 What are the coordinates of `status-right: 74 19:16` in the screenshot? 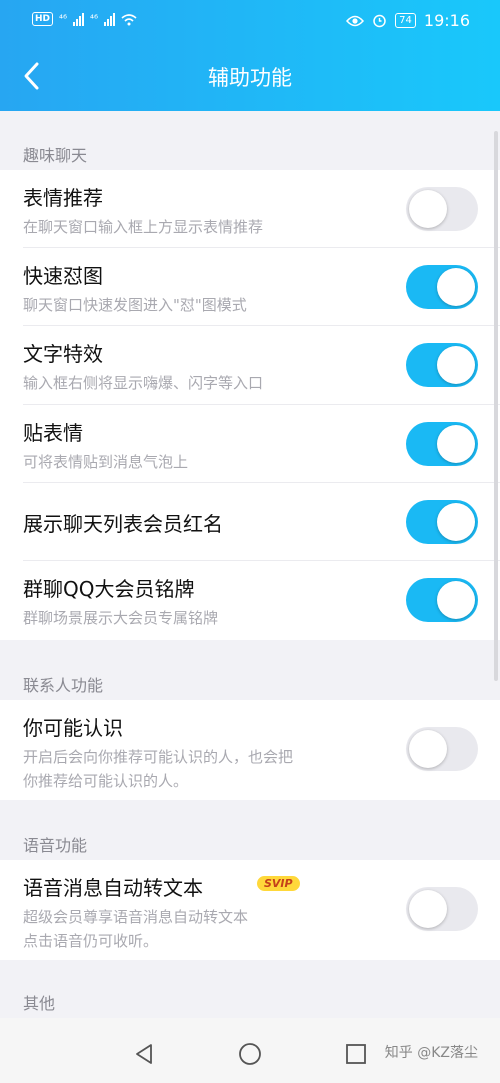 It's located at (408, 20).